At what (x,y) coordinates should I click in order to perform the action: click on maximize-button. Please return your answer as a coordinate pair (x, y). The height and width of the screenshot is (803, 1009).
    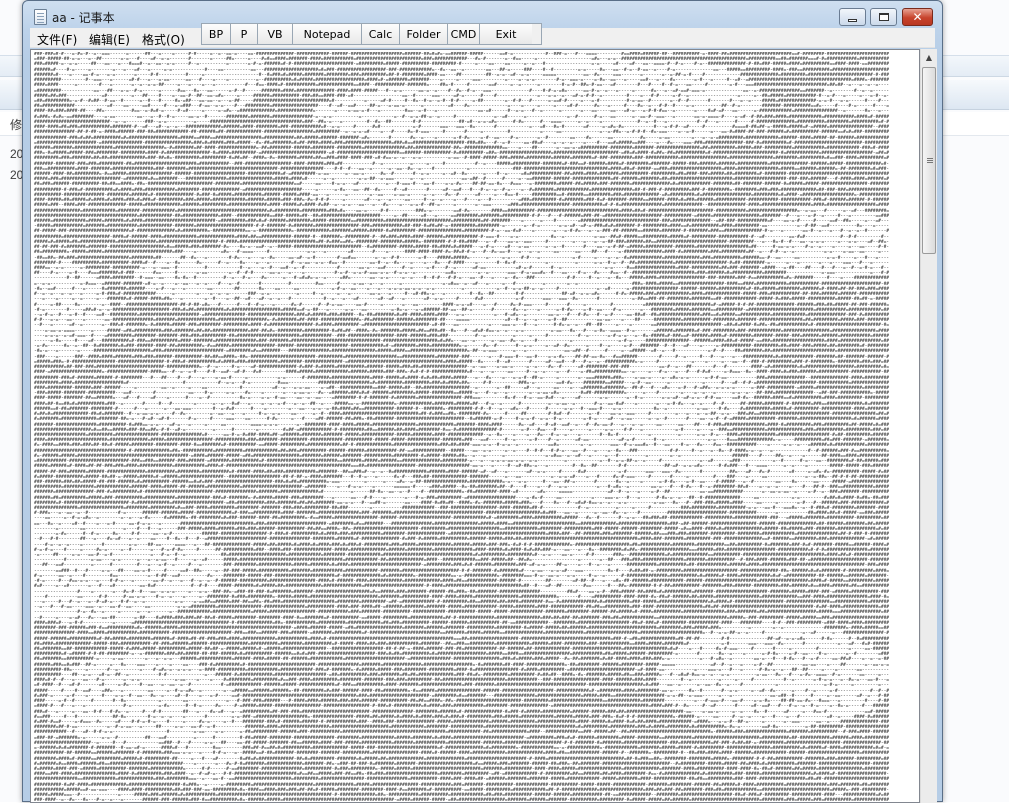
    Looking at the image, I should click on (883, 17).